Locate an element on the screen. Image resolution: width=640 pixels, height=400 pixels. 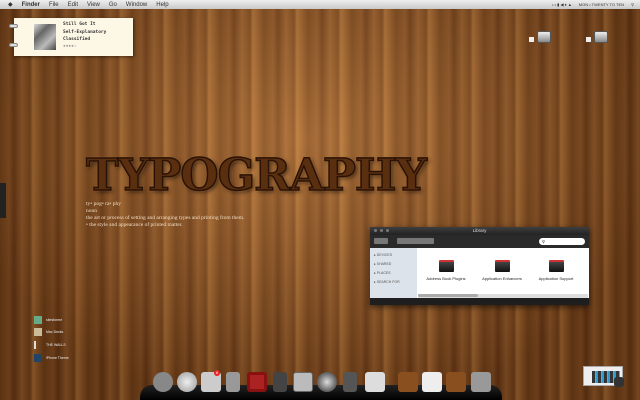
apple-menu-icon: ◆ is located at coordinates (10, 4).